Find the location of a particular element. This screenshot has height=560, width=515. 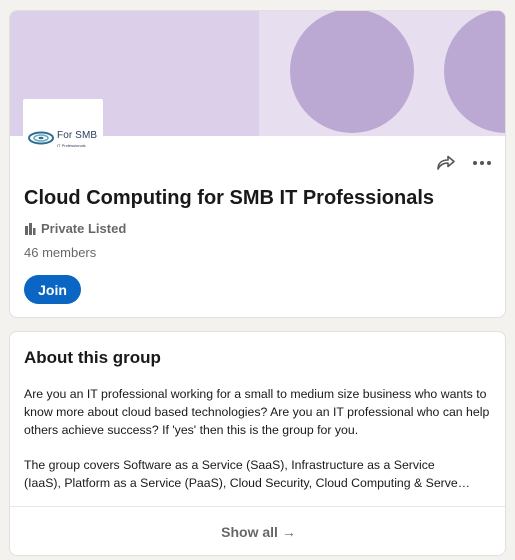

show-all-button: Show all → is located at coordinates (257, 531).